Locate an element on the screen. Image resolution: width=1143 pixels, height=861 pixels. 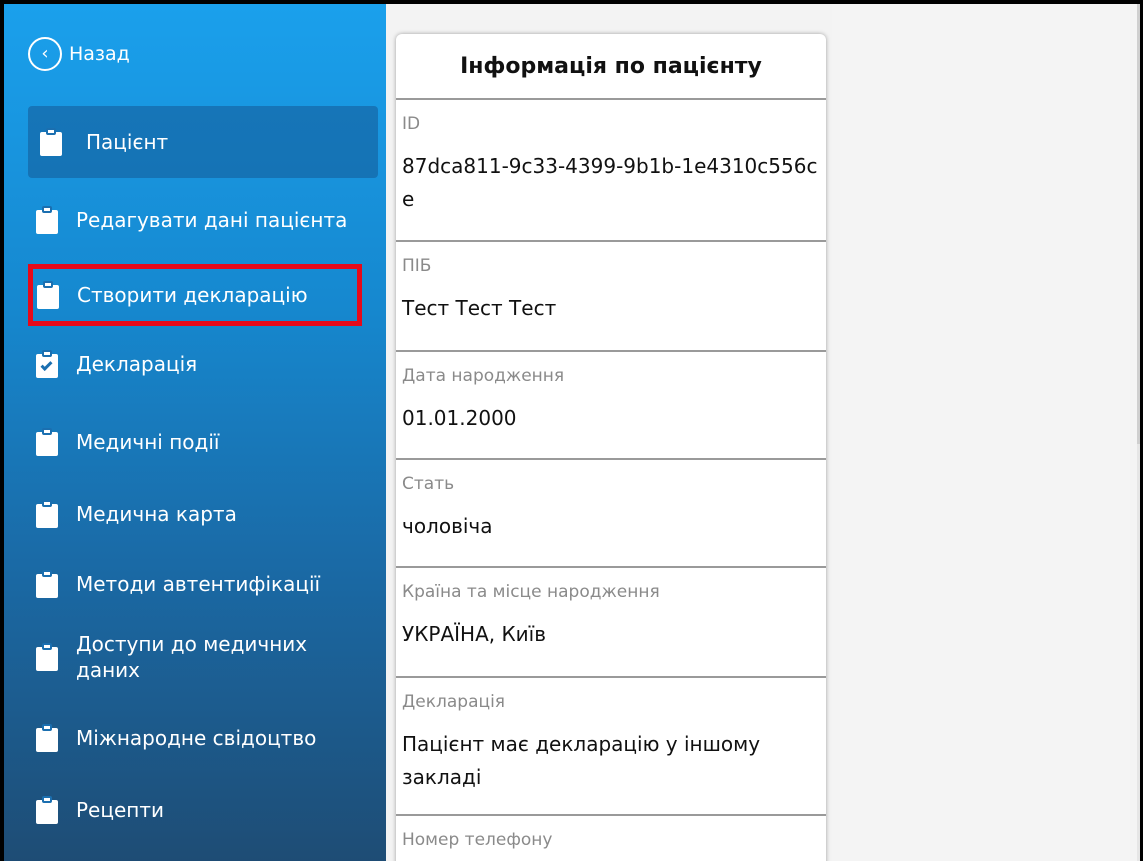
field-label: Декларація is located at coordinates (454, 702).